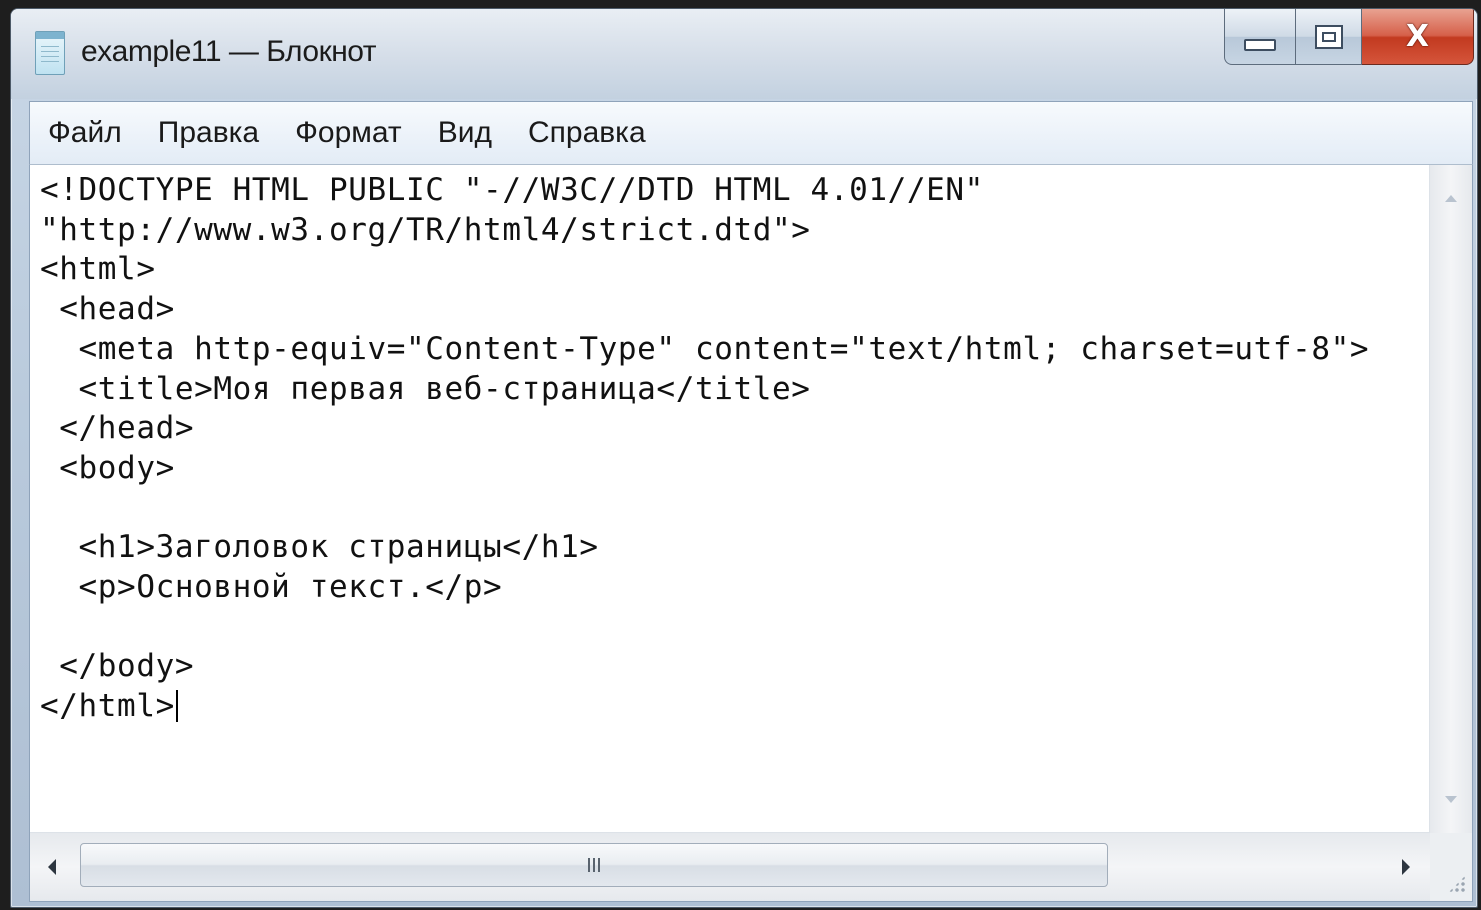 The width and height of the screenshot is (1481, 910). Describe the element at coordinates (1260, 44) in the screenshot. I see `minimize-icon` at that location.